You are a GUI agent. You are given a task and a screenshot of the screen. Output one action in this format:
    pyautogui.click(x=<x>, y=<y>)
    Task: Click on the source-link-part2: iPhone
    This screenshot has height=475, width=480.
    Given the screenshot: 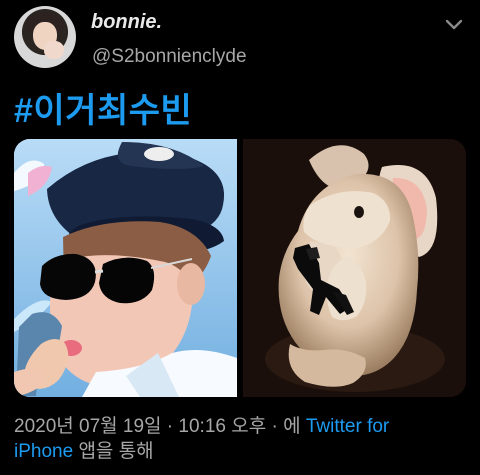 What is the action you would take?
    pyautogui.click(x=43, y=451)
    